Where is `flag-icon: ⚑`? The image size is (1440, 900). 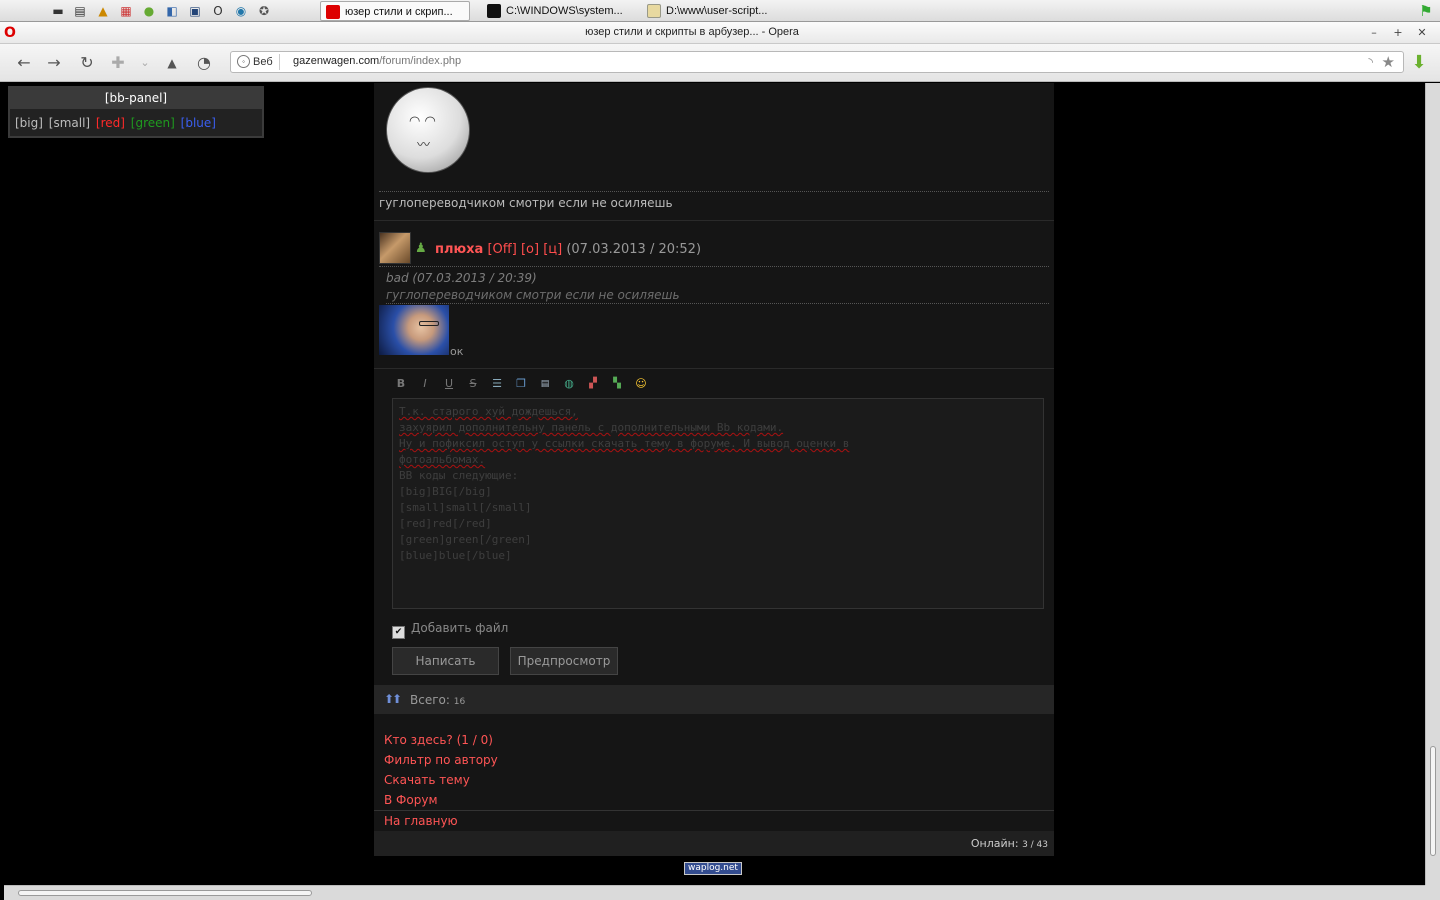 flag-icon: ⚑ is located at coordinates (1426, 11).